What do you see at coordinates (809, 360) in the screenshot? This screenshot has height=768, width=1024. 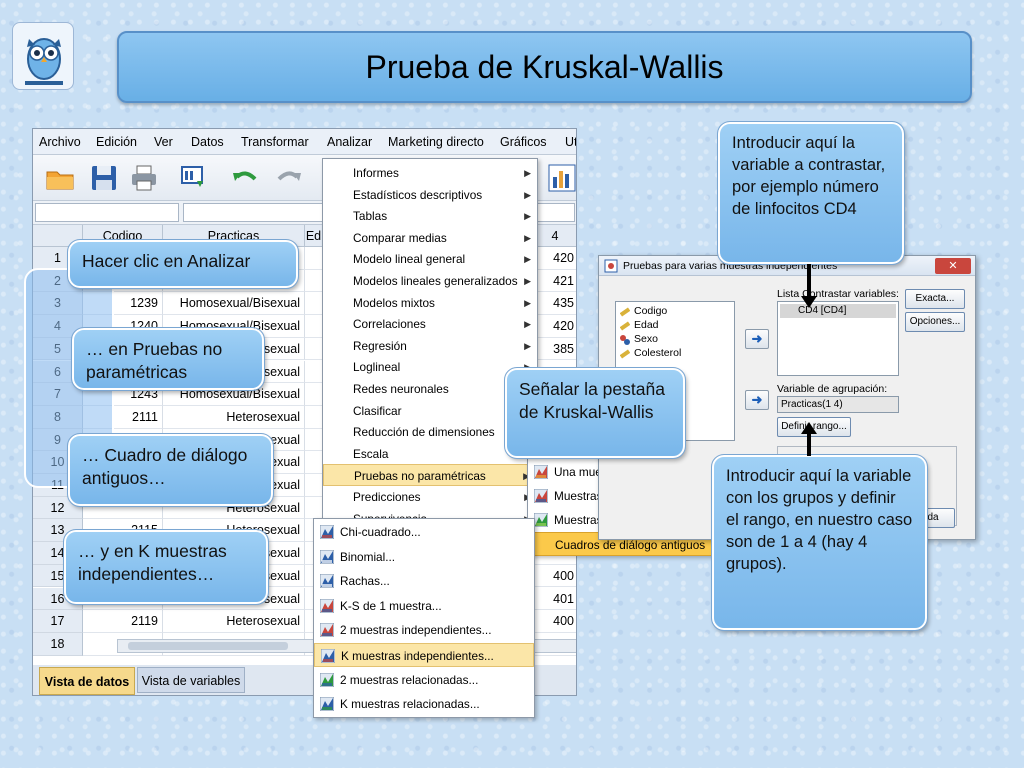 I see `annotation-arrows` at bounding box center [809, 360].